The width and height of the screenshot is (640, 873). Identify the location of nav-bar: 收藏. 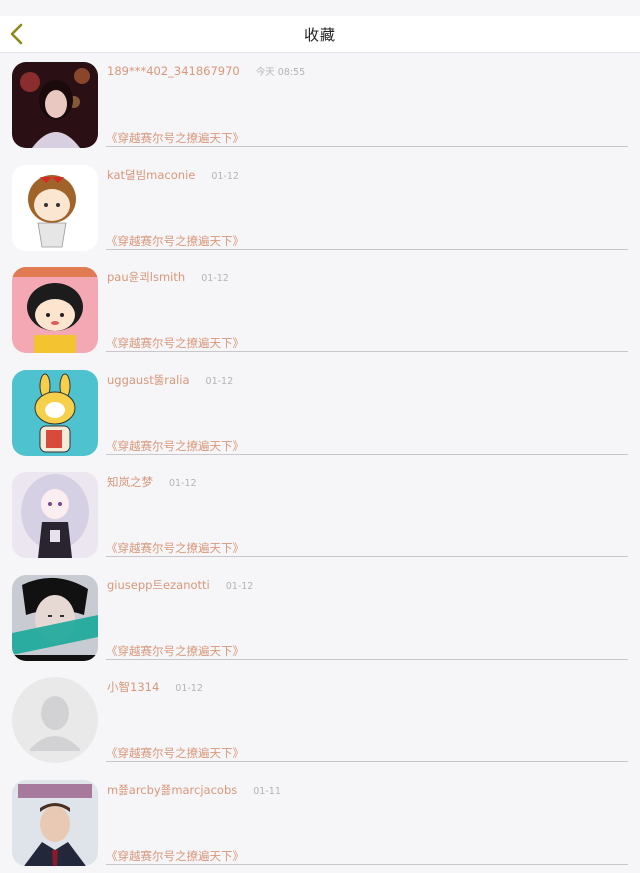
(320, 34).